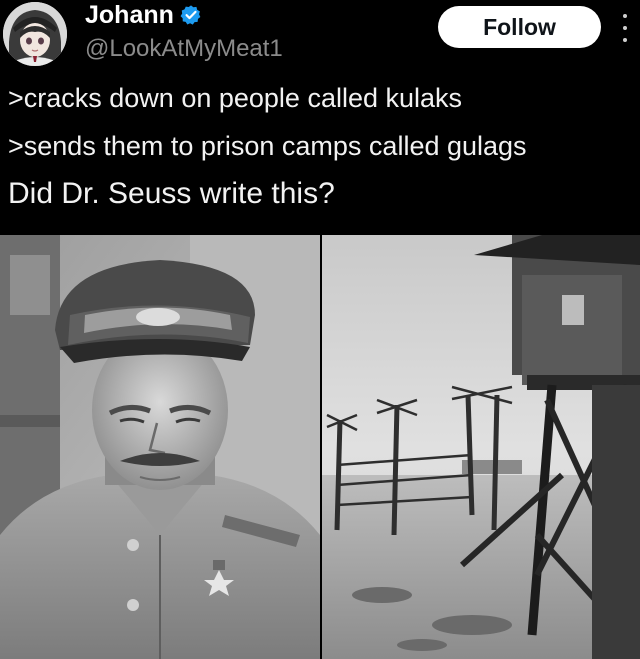  I want to click on author-display-name-row: Johann, so click(143, 15).